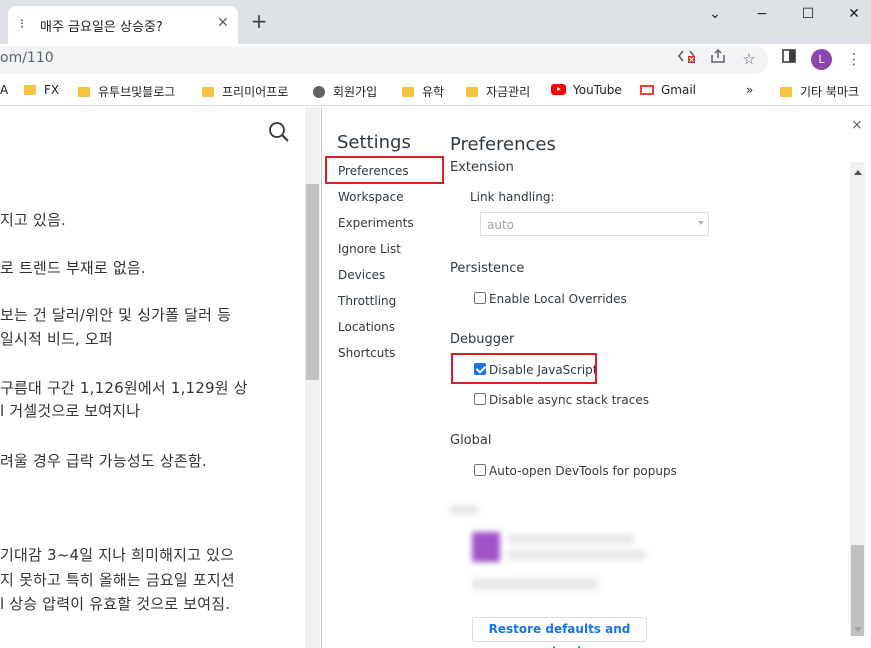 Image resolution: width=871 pixels, height=648 pixels. What do you see at coordinates (647, 90) in the screenshot?
I see `gmail-icon` at bounding box center [647, 90].